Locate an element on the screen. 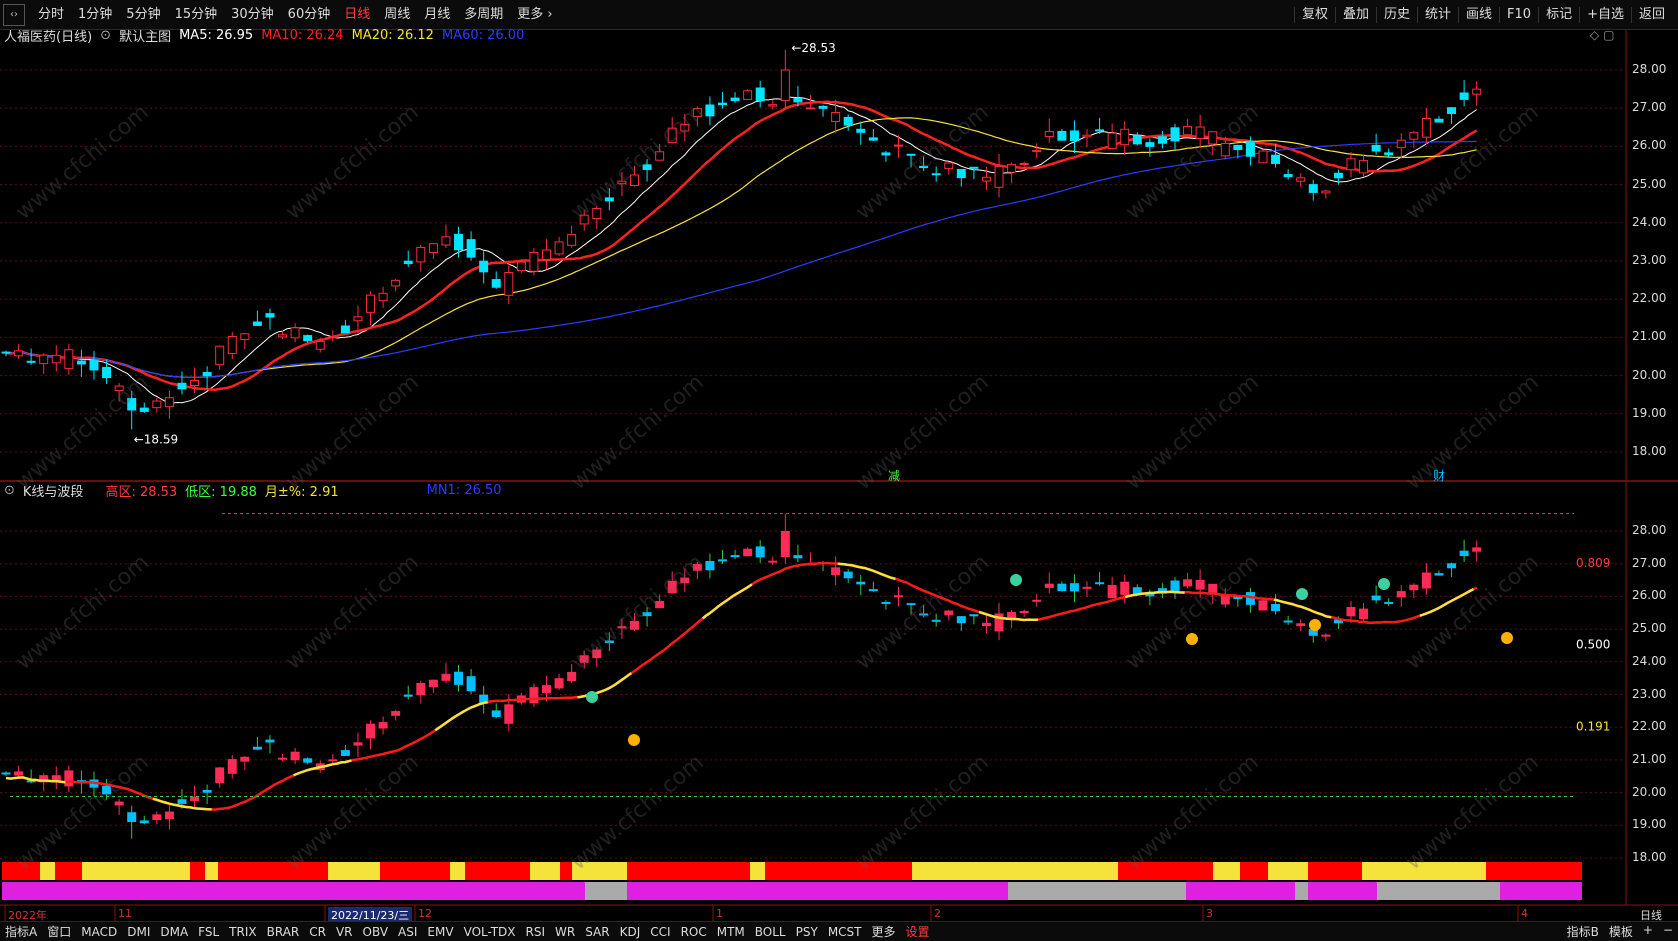 This screenshot has height=941, width=1678. indicator-tab: CR is located at coordinates (317, 932).